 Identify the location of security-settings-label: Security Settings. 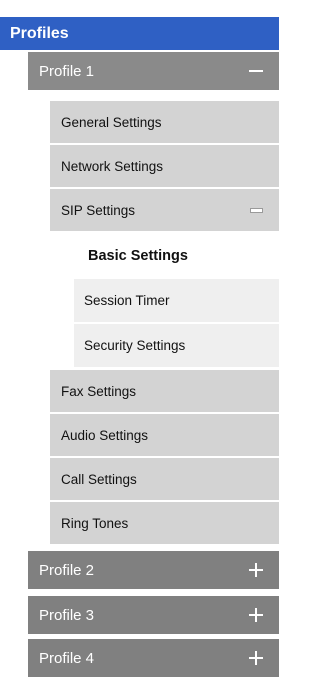
(135, 345).